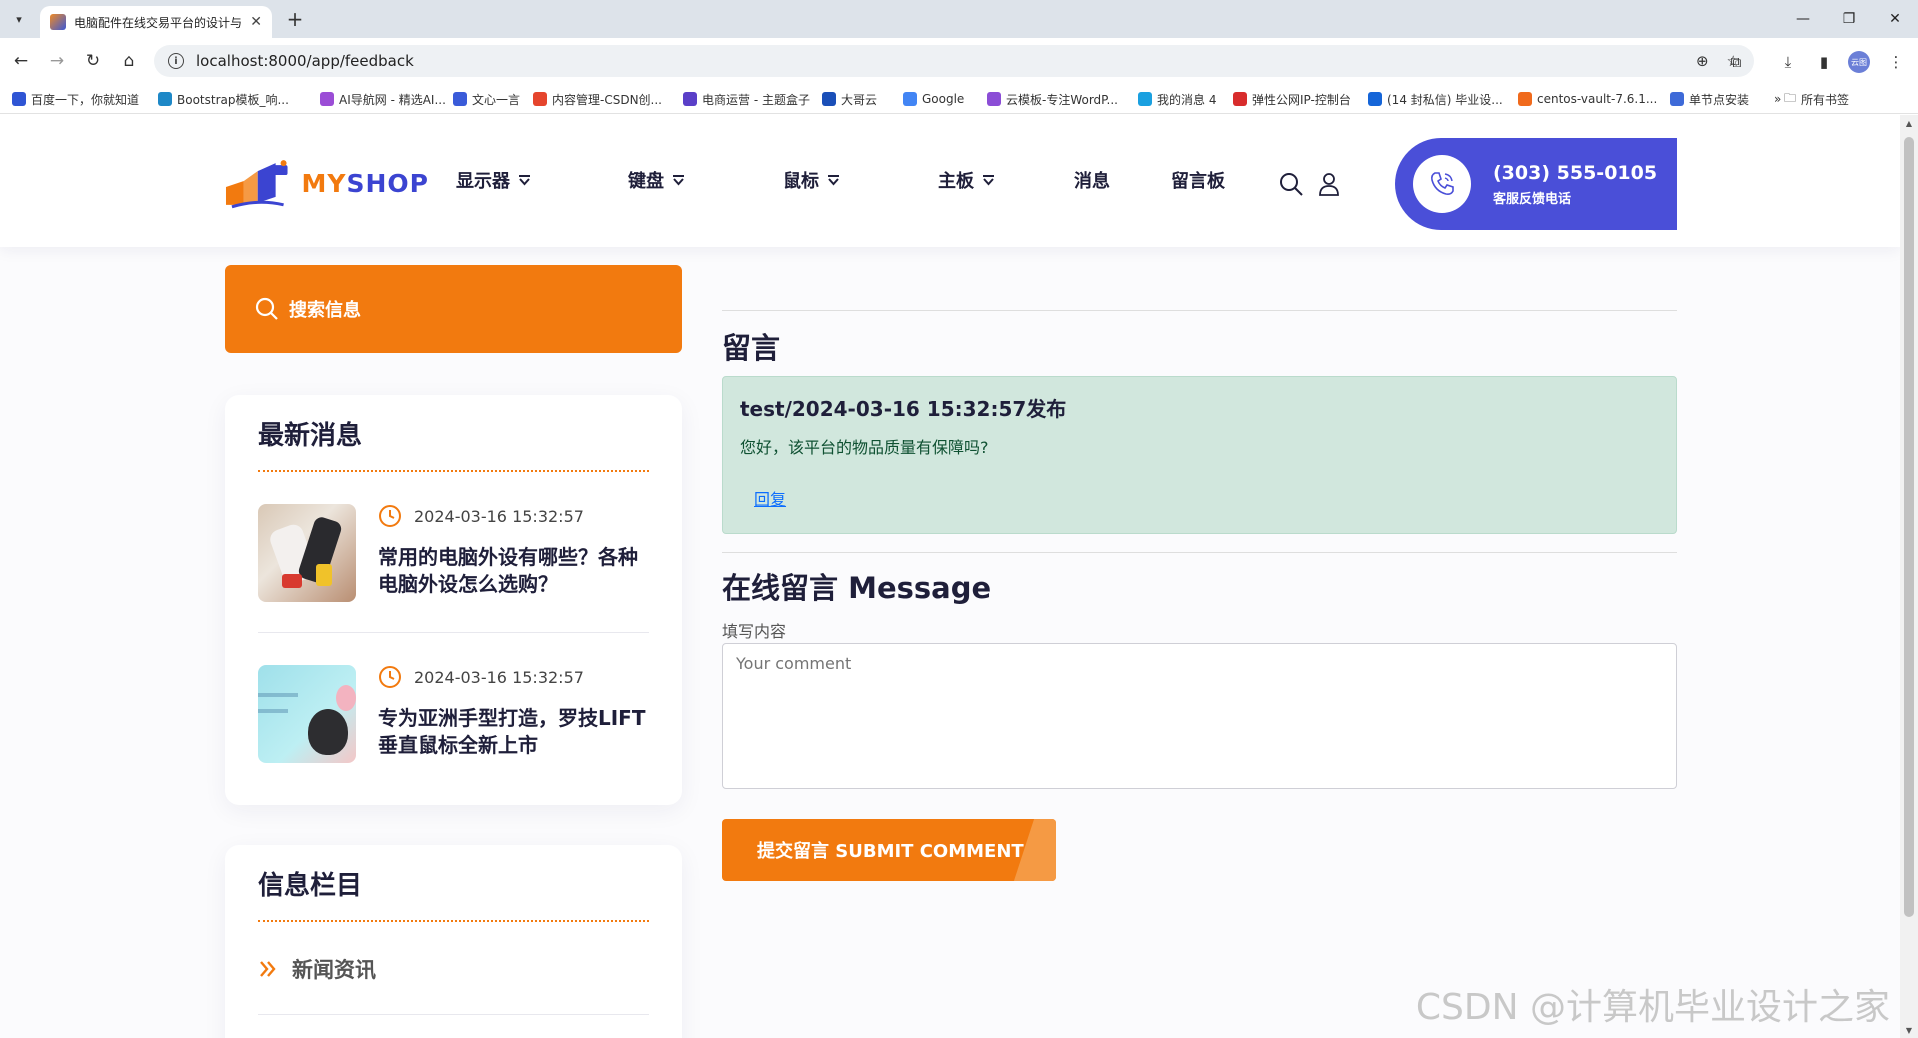 This screenshot has height=1038, width=1918. Describe the element at coordinates (1199, 716) in the screenshot. I see `comment-textarea` at that location.